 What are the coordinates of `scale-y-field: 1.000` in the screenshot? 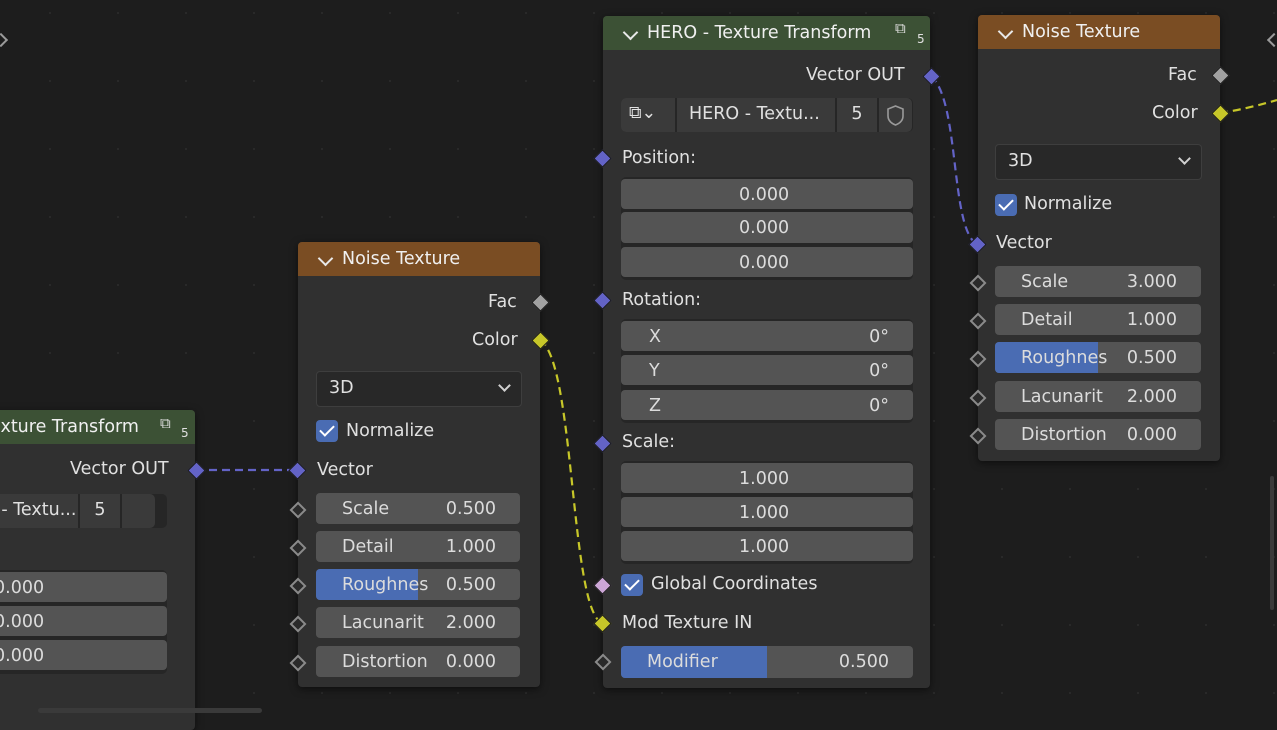 It's located at (767, 512).